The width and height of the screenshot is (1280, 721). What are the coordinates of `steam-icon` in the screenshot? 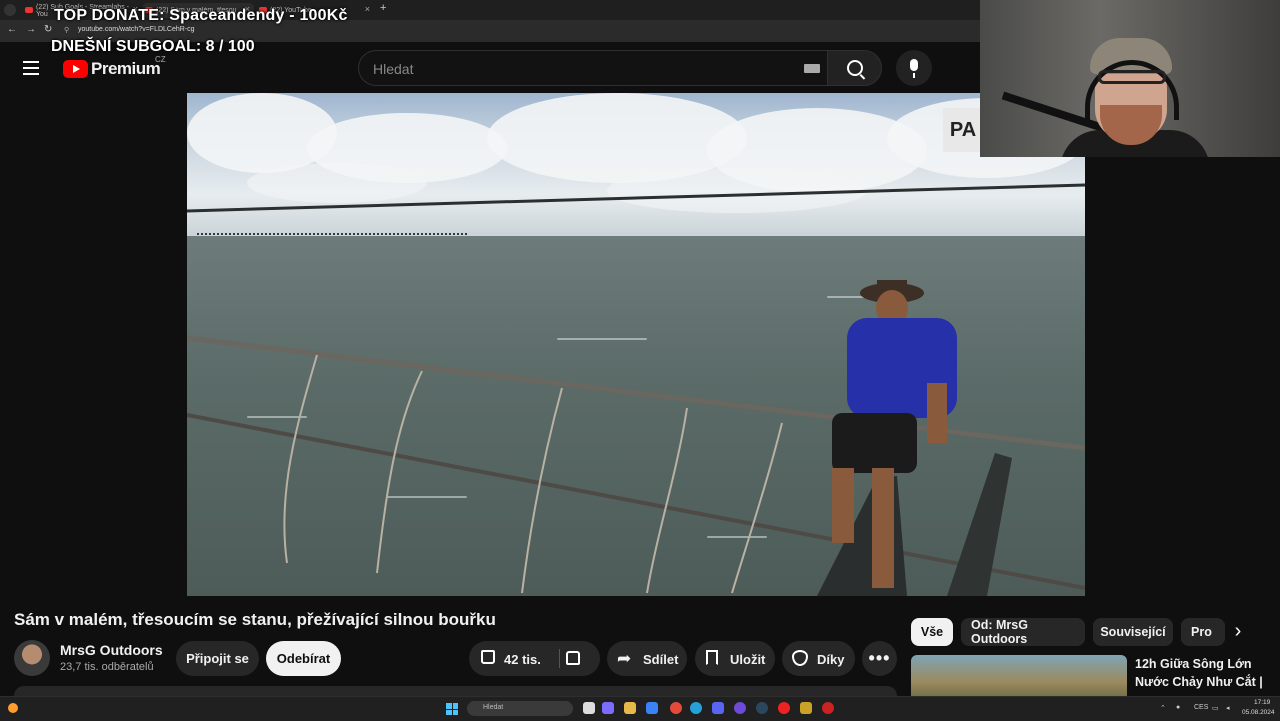 It's located at (762, 708).